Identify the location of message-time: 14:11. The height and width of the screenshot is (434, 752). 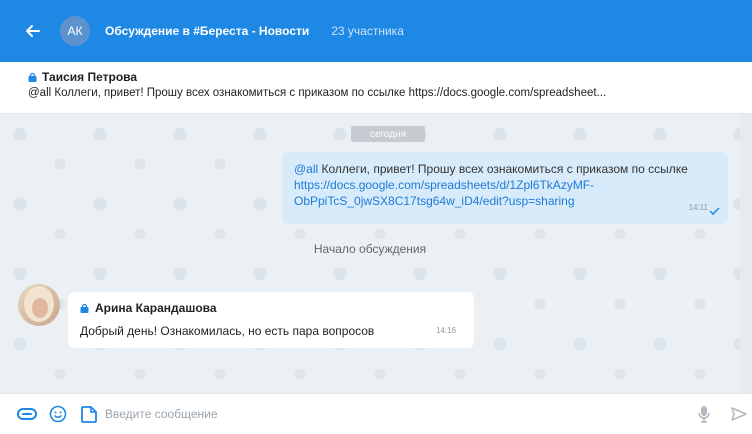
(698, 207).